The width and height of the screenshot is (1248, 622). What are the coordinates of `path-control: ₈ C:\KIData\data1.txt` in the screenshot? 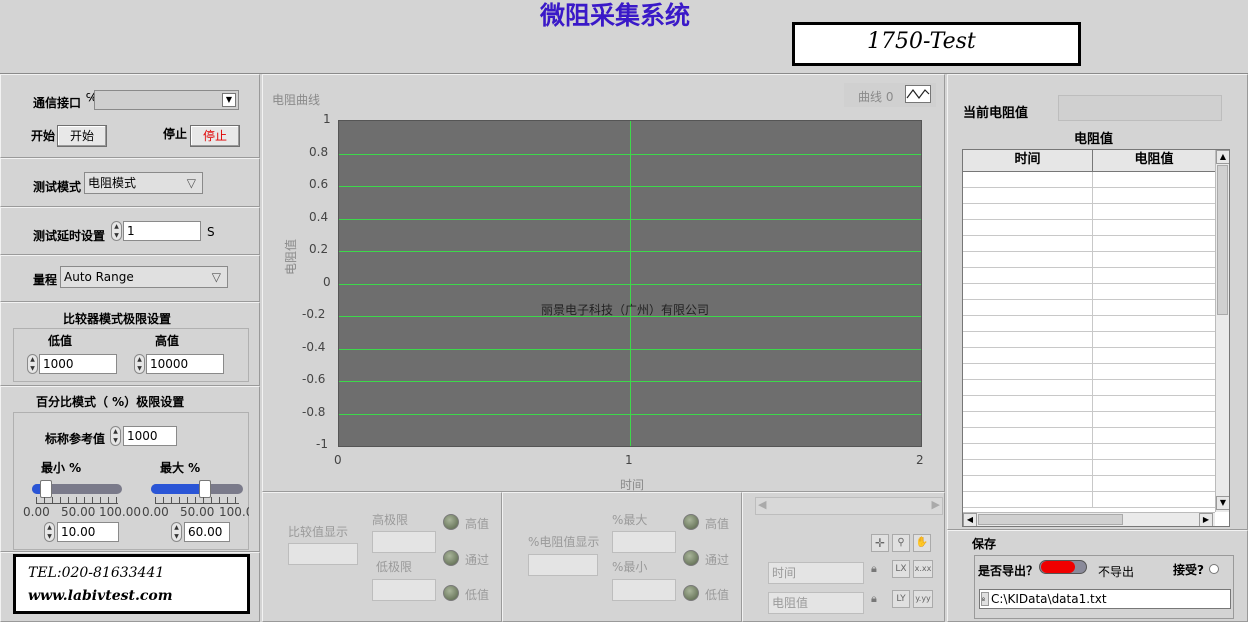 It's located at (1105, 599).